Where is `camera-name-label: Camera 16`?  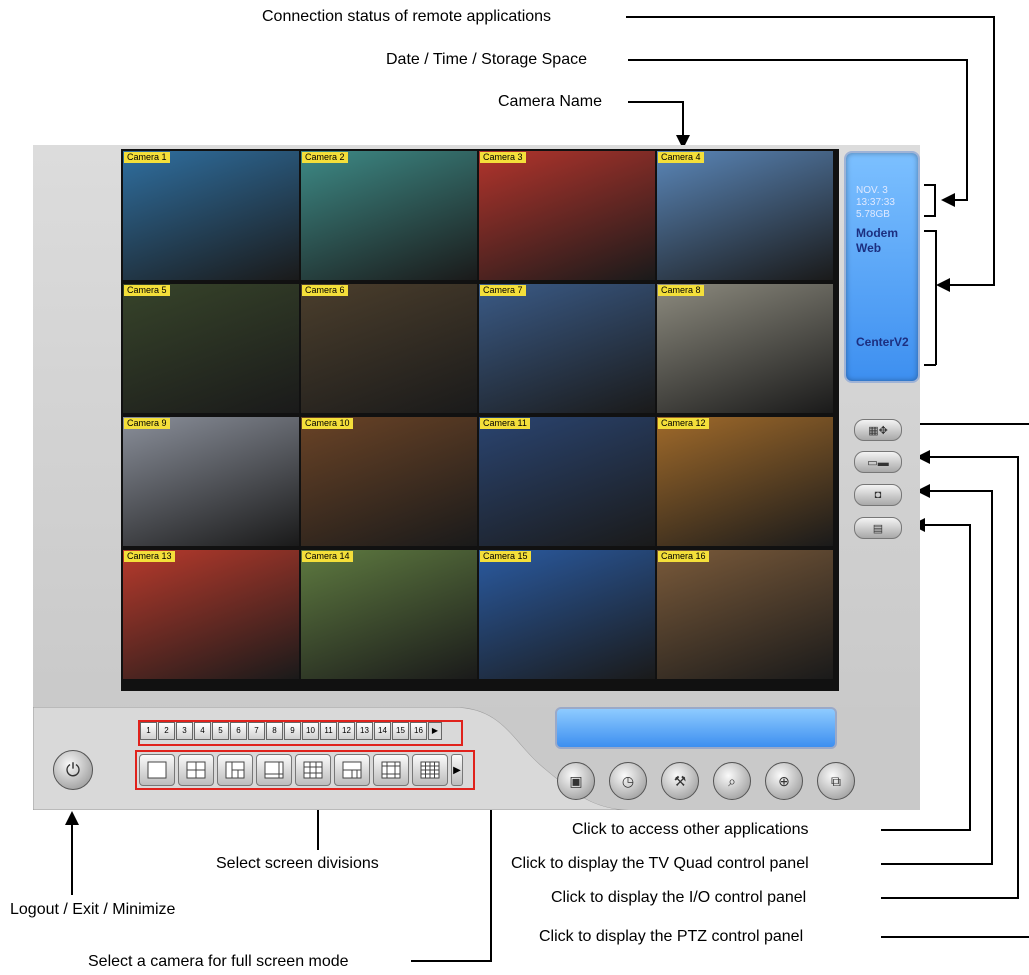
camera-name-label: Camera 16 is located at coordinates (683, 556).